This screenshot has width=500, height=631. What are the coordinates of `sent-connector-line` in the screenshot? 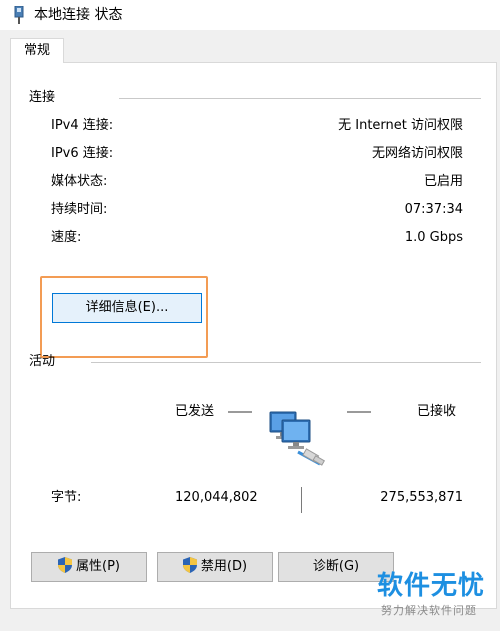 It's located at (240, 412).